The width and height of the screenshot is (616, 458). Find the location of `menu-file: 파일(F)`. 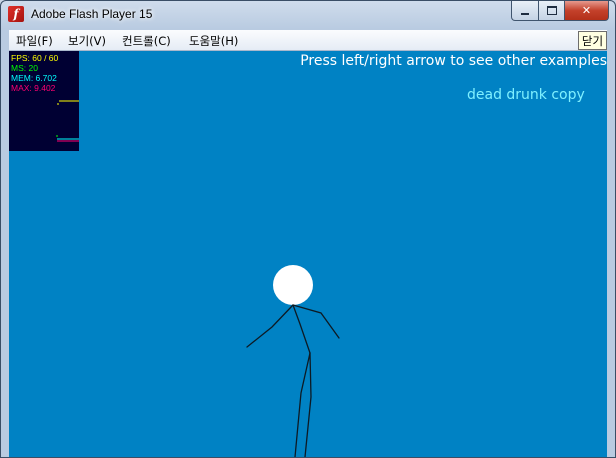

menu-file: 파일(F) is located at coordinates (34, 41).